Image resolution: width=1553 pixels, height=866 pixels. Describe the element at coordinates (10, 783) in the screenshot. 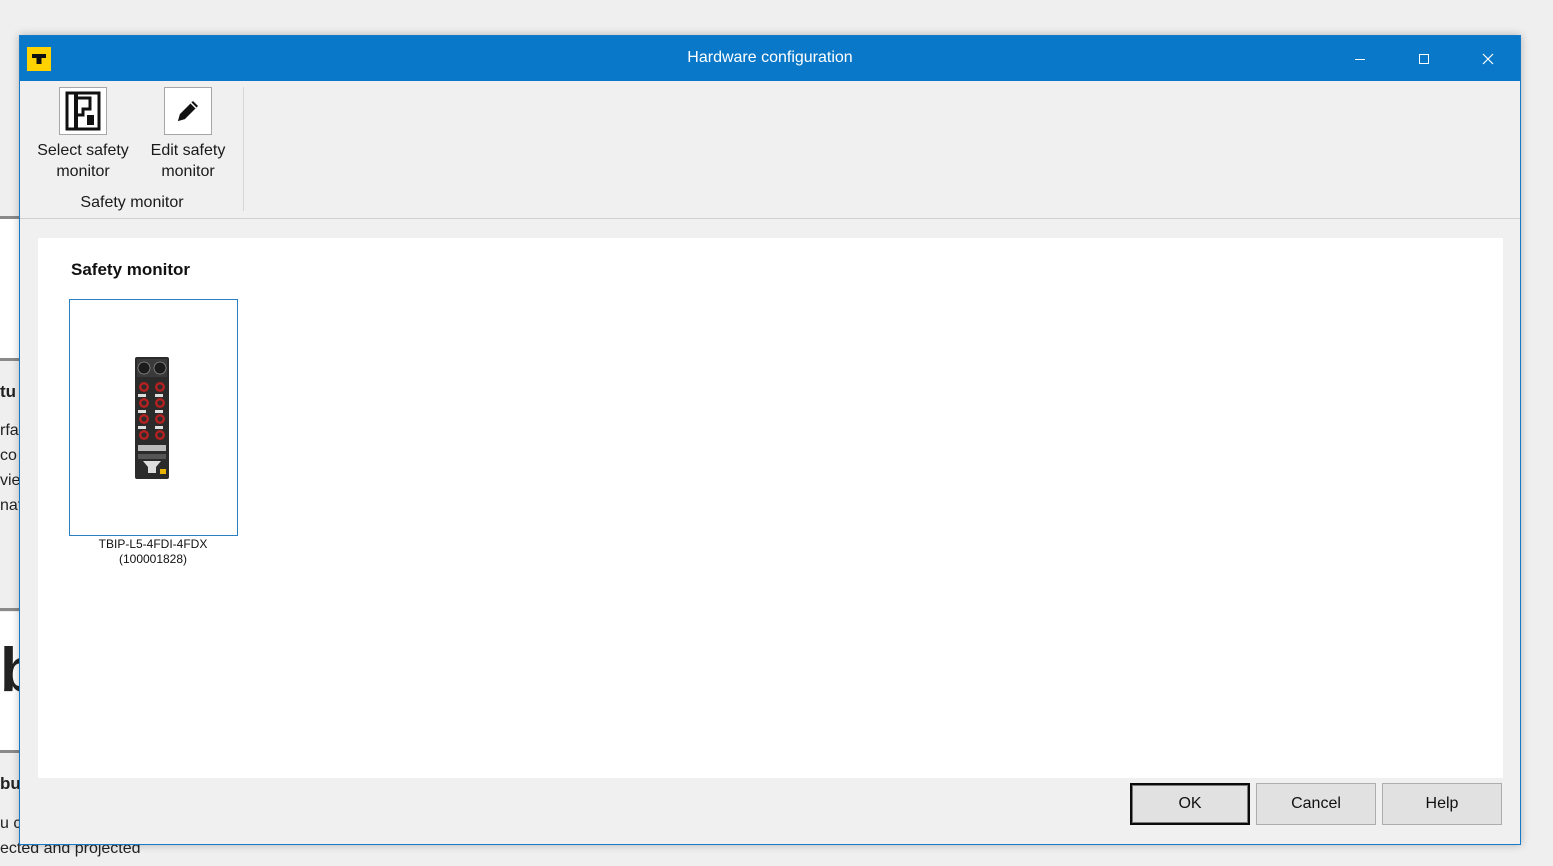

I see `bg-text-7: bu` at that location.